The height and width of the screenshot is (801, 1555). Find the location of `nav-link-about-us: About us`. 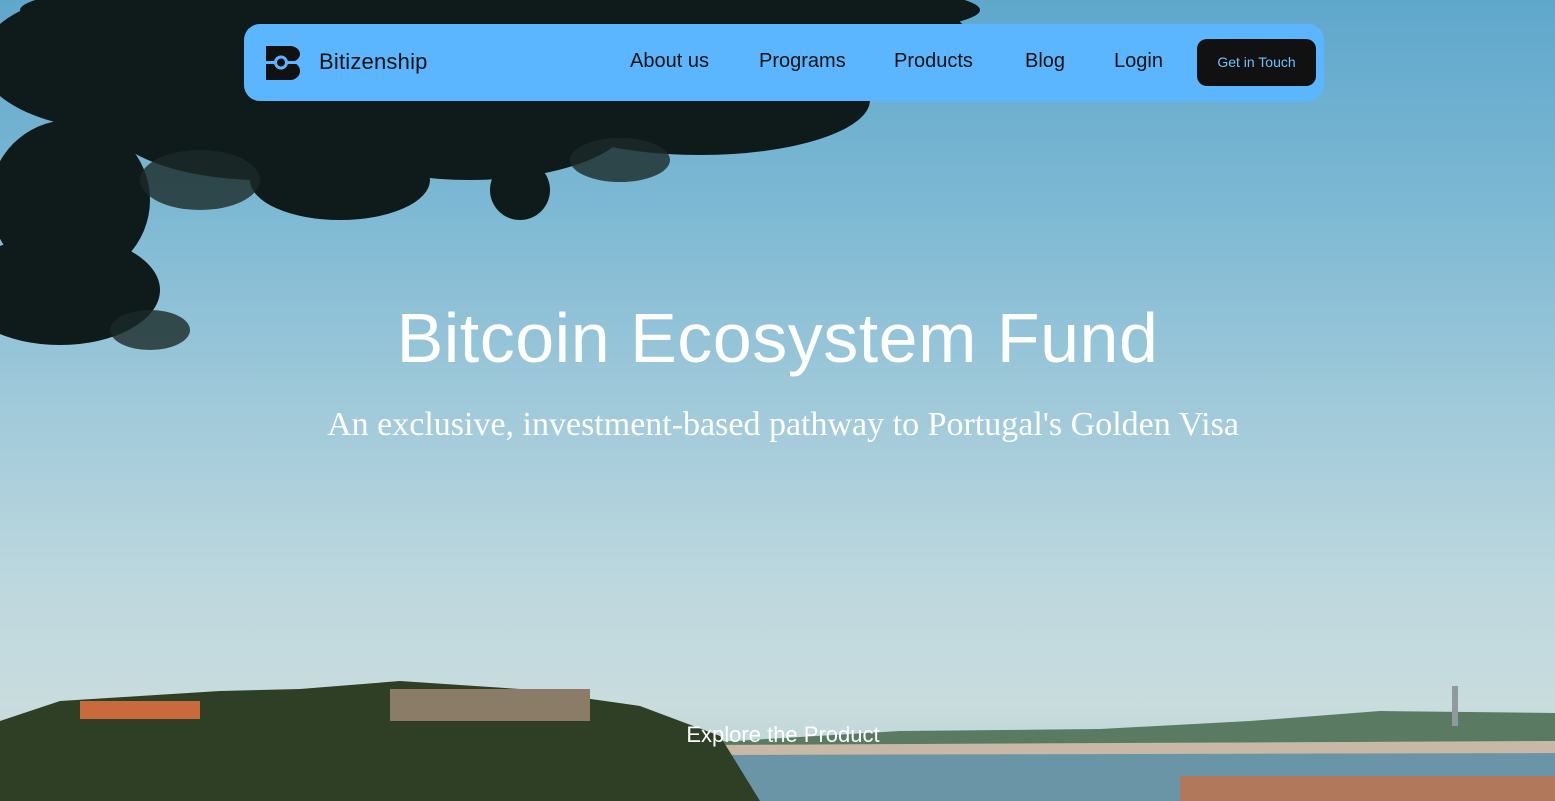

nav-link-about-us: About us is located at coordinates (669, 61).